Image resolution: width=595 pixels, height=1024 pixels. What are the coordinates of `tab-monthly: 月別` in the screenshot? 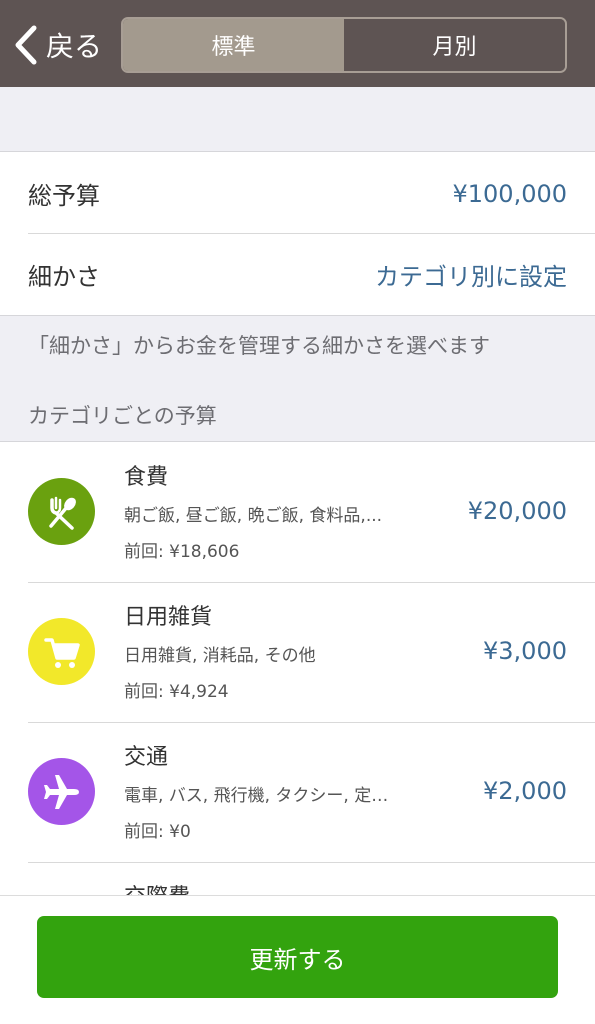 It's located at (454, 45).